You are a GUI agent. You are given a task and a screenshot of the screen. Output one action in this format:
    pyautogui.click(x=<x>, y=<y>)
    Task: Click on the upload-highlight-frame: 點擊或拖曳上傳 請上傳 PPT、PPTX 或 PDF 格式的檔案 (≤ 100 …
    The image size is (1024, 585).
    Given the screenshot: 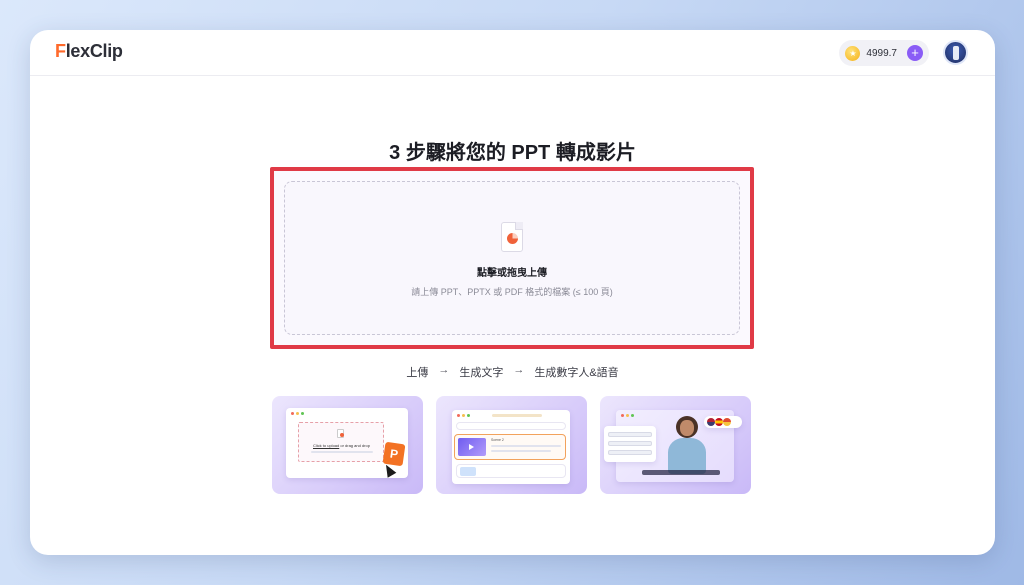 What is the action you would take?
    pyautogui.click(x=512, y=258)
    